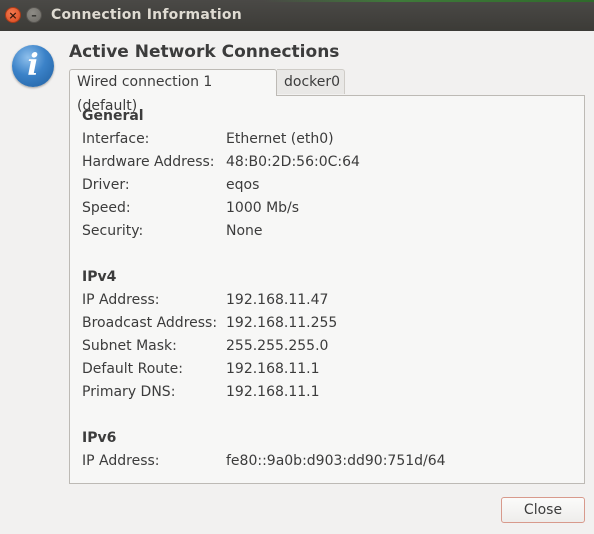 The width and height of the screenshot is (594, 534). Describe the element at coordinates (204, 52) in the screenshot. I see `dialog-heading: Active Network Connections` at that location.